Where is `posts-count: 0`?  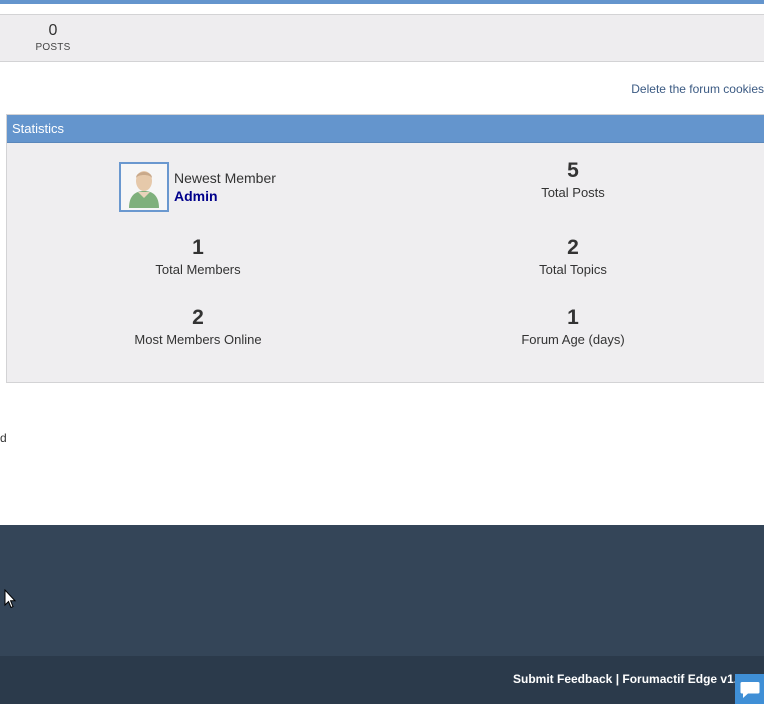 posts-count: 0 is located at coordinates (53, 30).